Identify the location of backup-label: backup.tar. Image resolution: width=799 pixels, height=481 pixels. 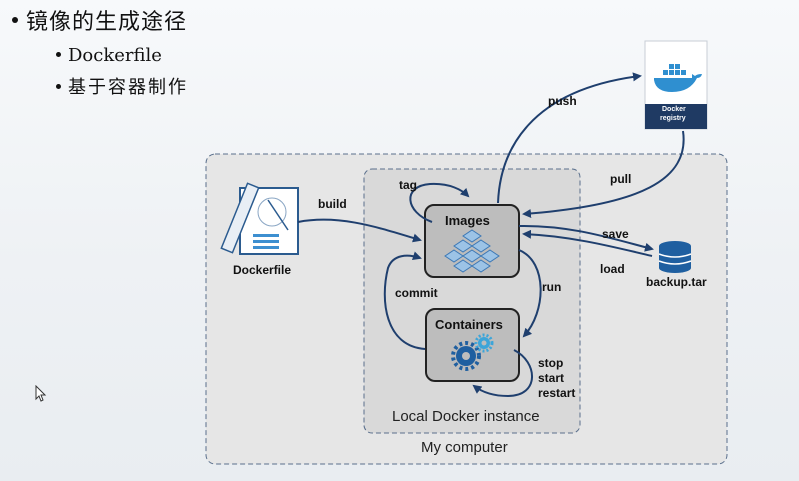
(676, 282).